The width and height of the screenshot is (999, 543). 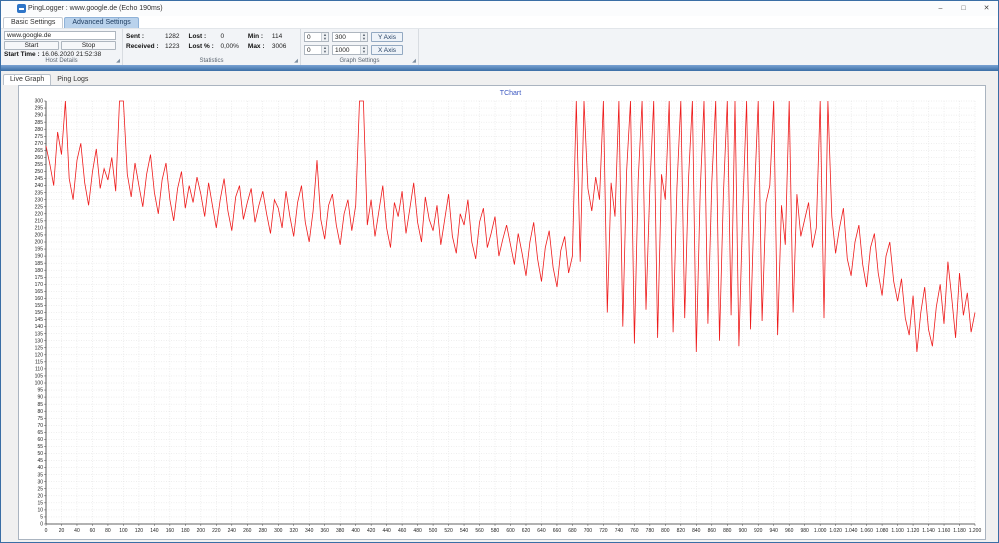 I want to click on svg-text: 215, so click(x=39, y=221).